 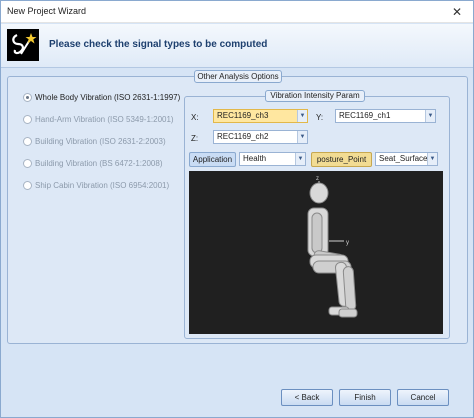 I want to click on radio-ship-cabin-vibration: Ship Cabin Vibration (ISO 6954:2001), so click(x=96, y=185).